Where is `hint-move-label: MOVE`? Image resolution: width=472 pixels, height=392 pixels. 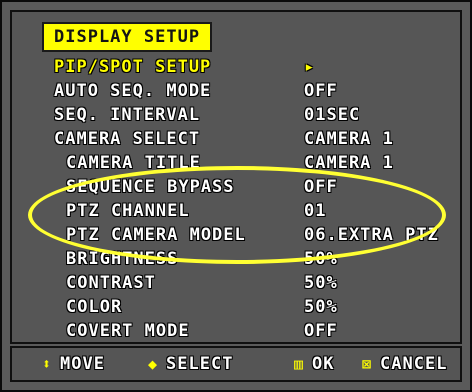 hint-move-label: MOVE is located at coordinates (82, 364).